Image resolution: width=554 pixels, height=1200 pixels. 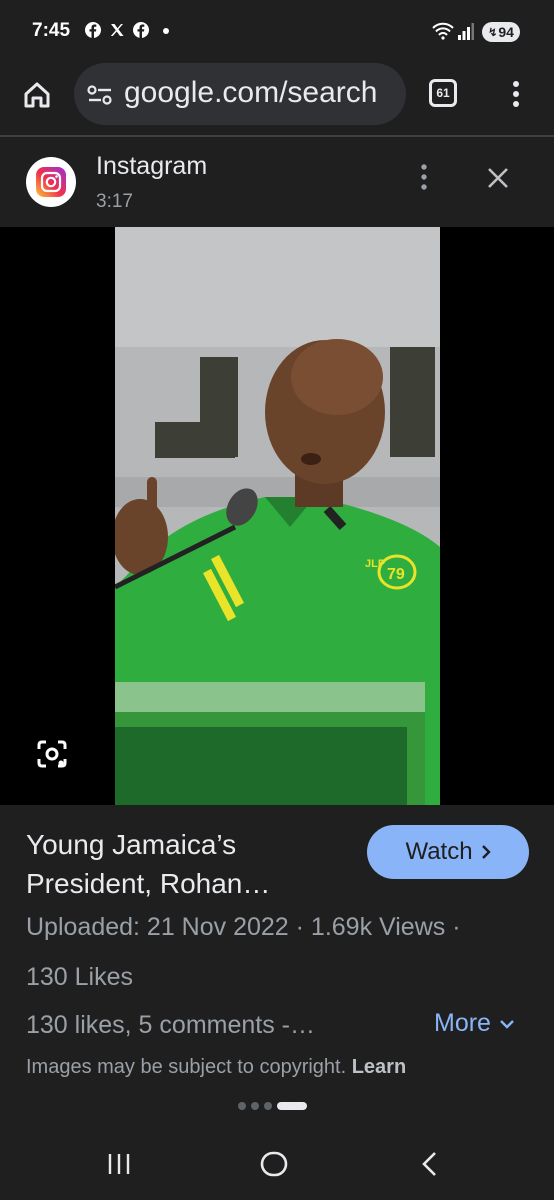 What do you see at coordinates (166, 31) in the screenshot?
I see `dot-icon` at bounding box center [166, 31].